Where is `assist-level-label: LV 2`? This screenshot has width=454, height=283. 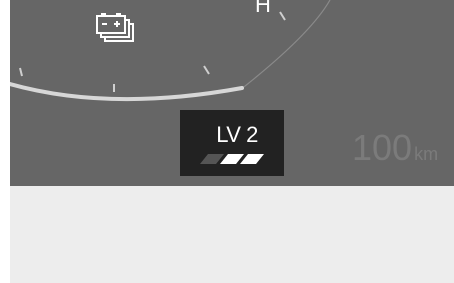
assist-level-label: LV 2 is located at coordinates (237, 134).